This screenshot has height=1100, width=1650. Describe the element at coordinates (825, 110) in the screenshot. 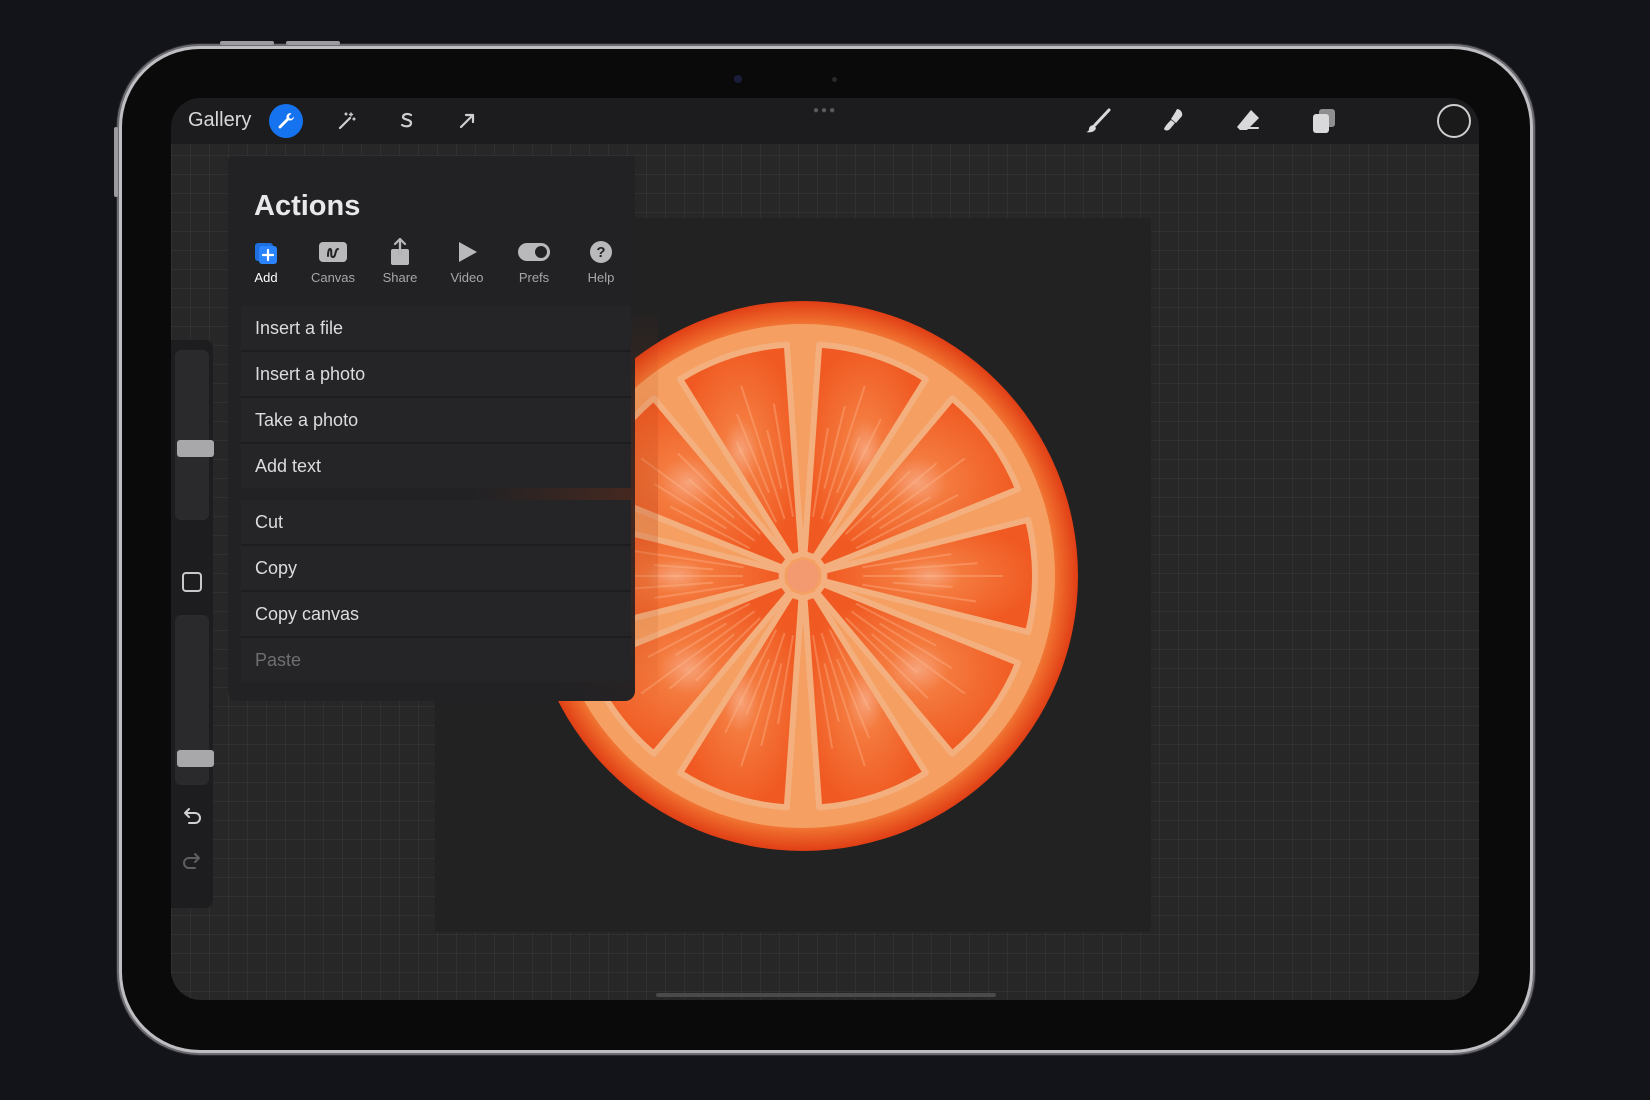

I see `drag-handle-icon: ●●●` at that location.